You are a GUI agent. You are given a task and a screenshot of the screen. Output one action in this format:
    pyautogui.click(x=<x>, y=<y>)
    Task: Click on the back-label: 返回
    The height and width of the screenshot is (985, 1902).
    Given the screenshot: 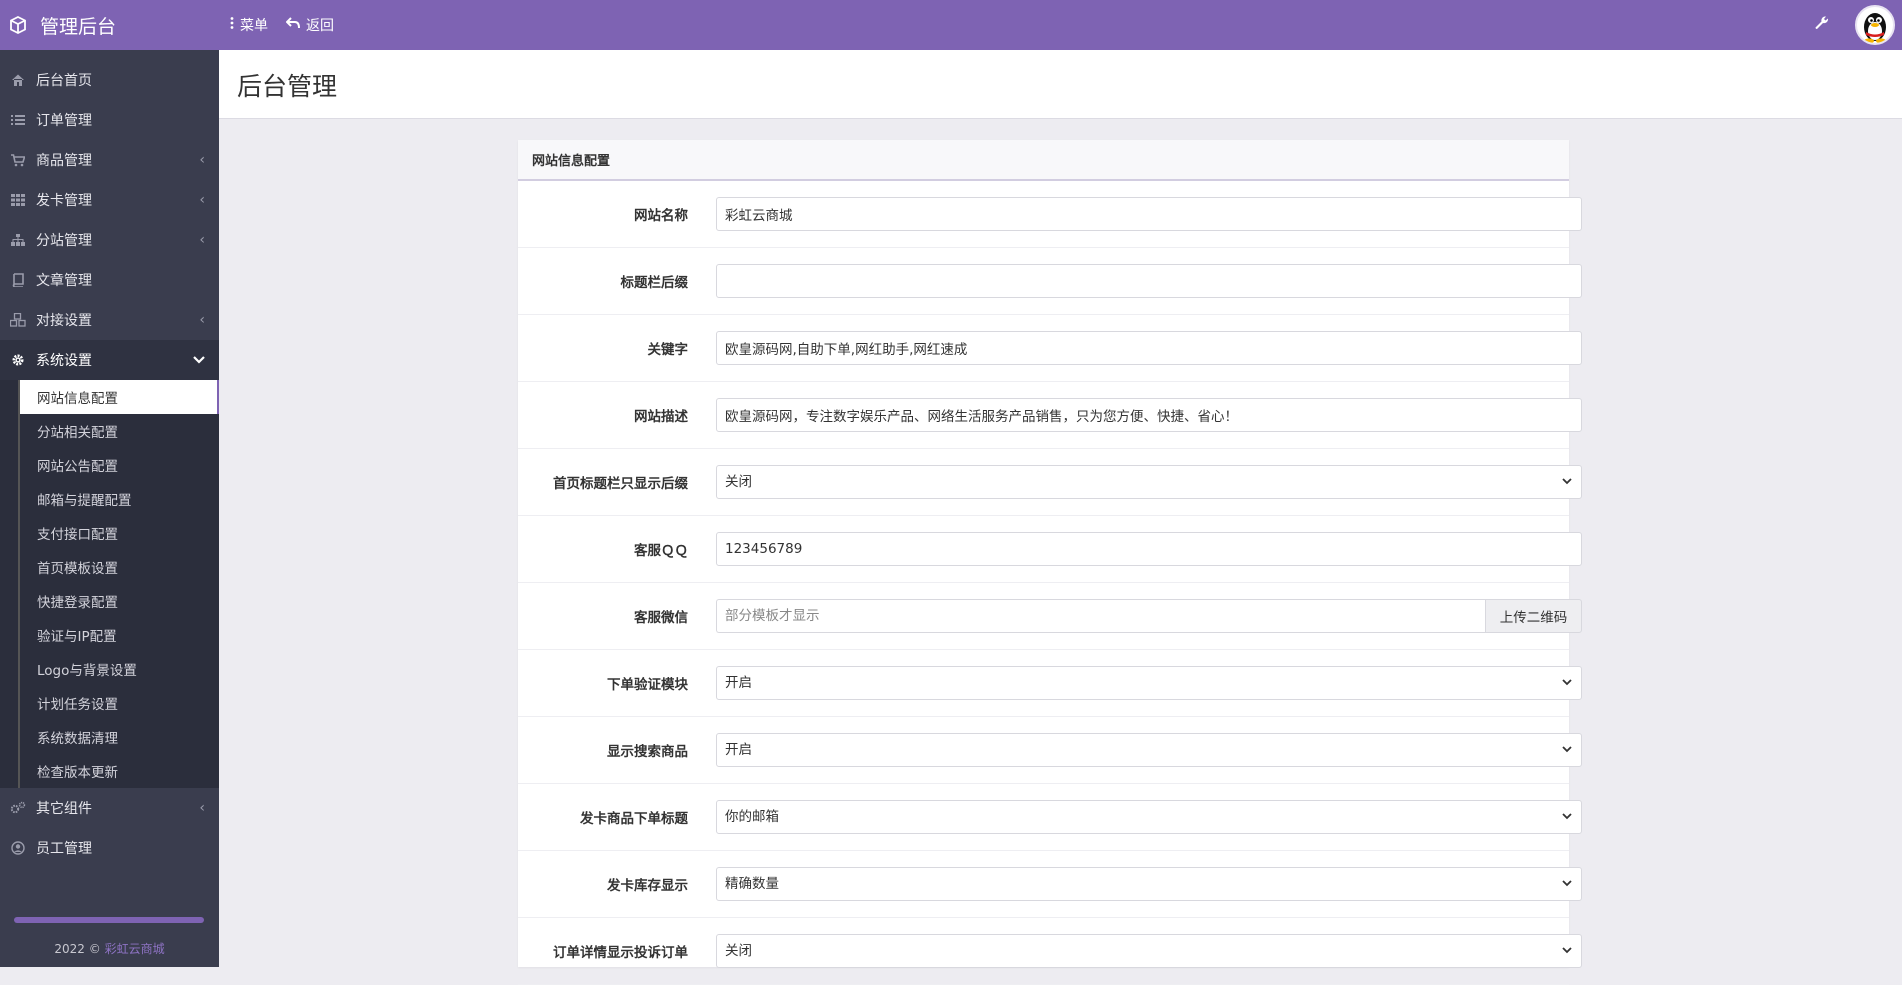 What is the action you would take?
    pyautogui.click(x=320, y=26)
    